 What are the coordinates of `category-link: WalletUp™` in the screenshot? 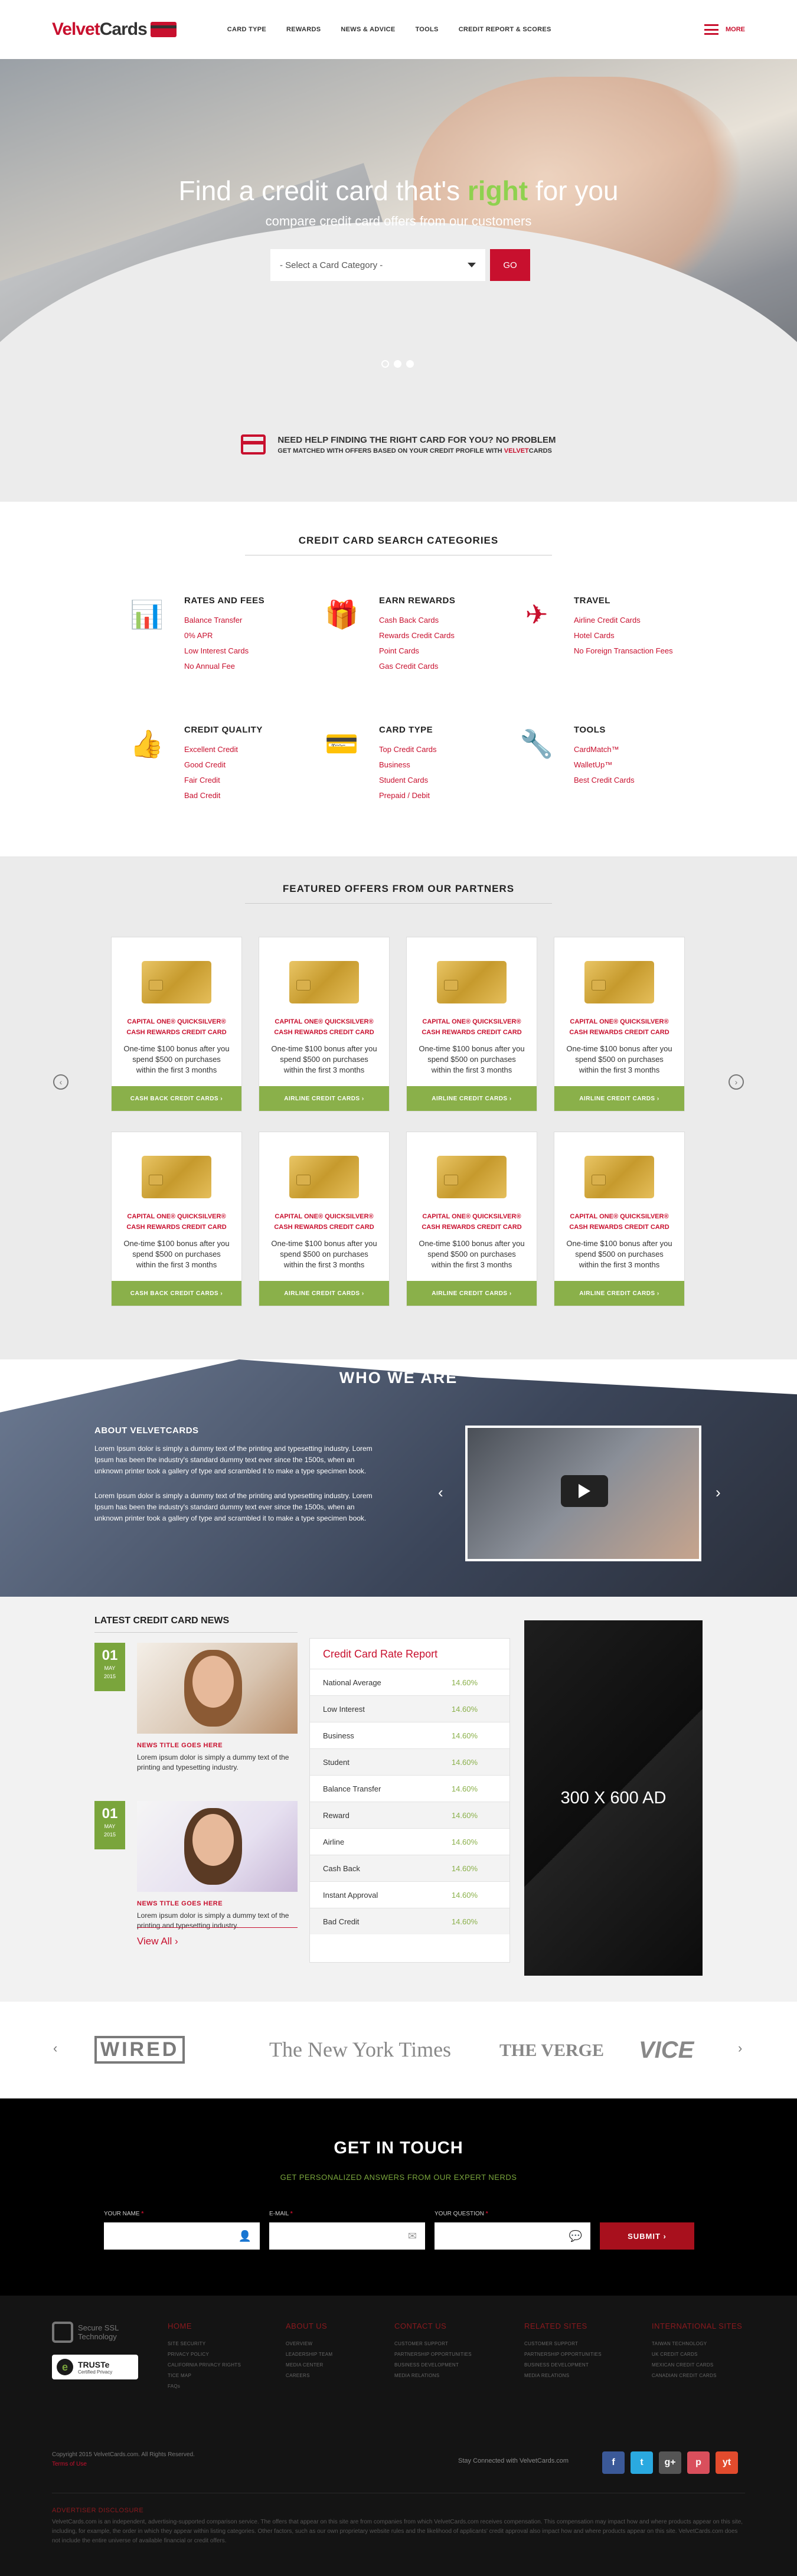 It's located at (604, 765).